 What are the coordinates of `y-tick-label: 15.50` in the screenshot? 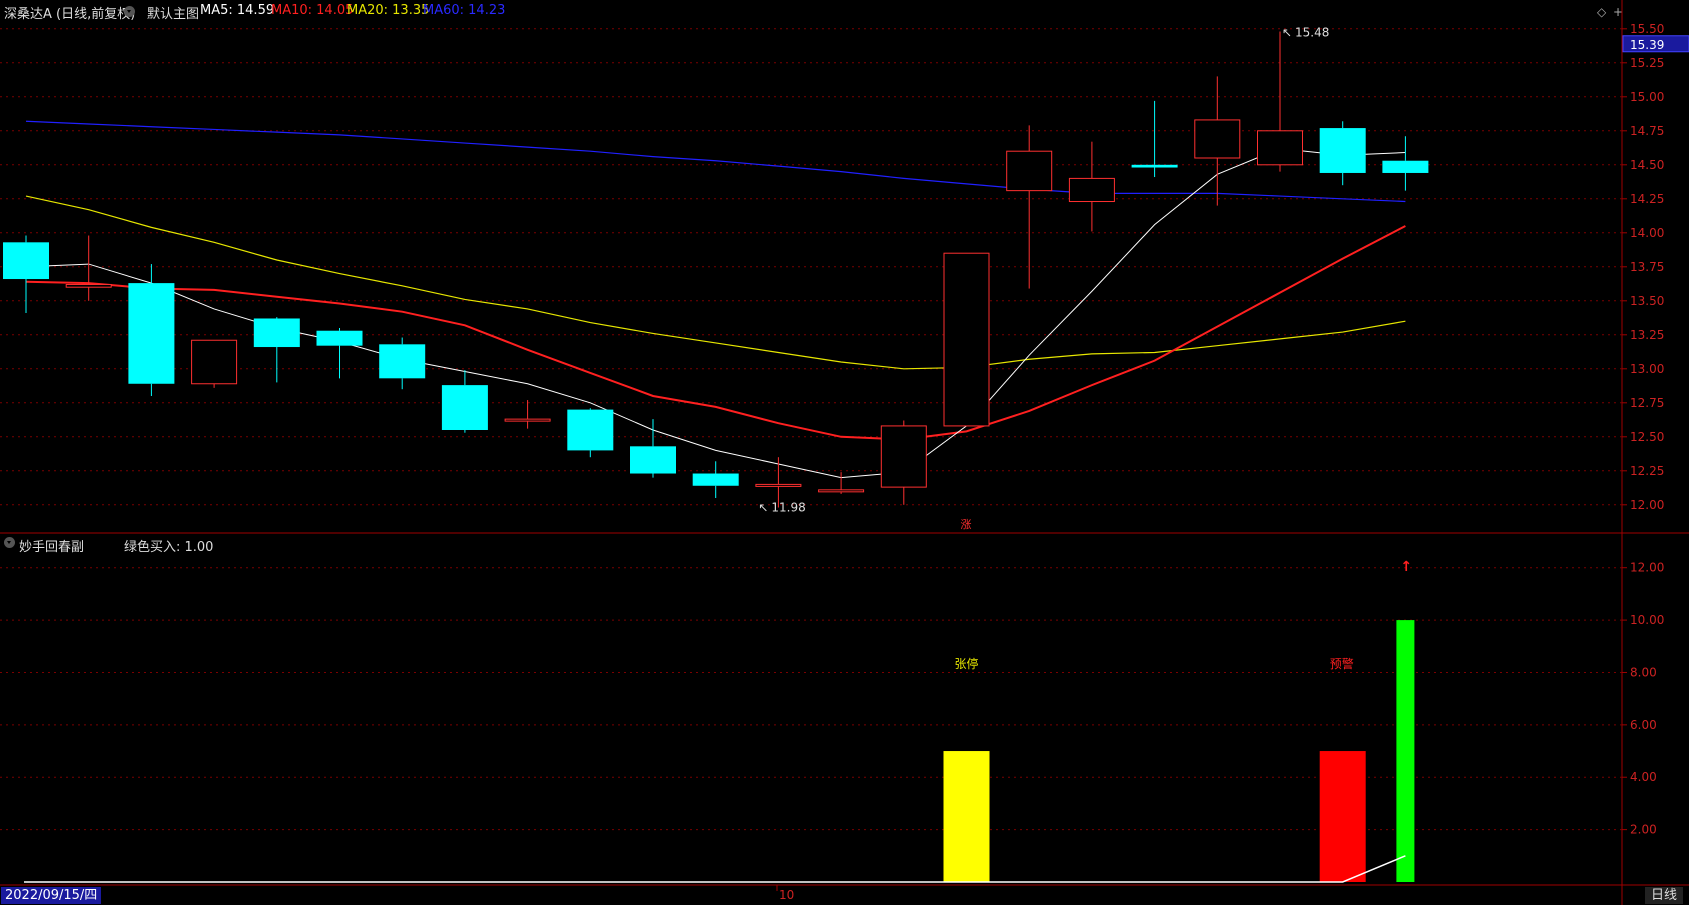 It's located at (1647, 29).